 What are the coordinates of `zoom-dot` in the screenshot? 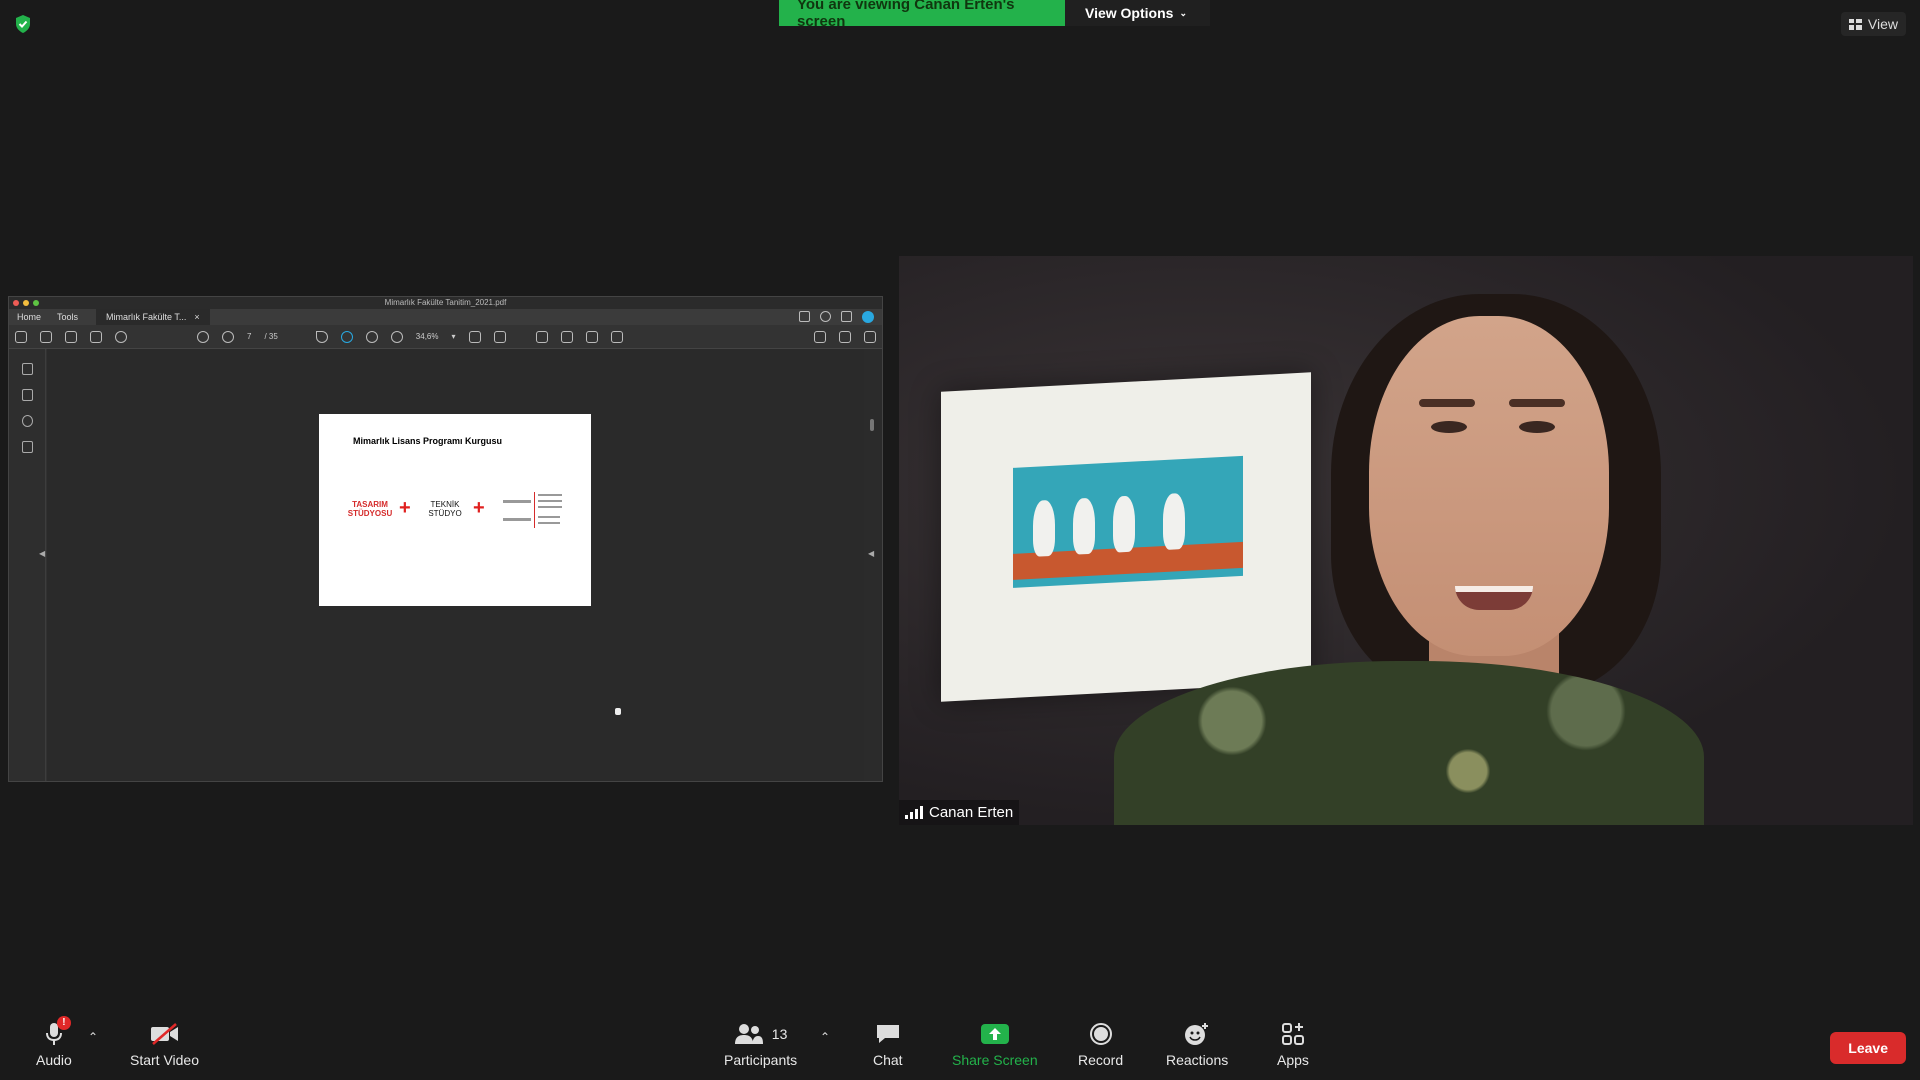 It's located at (36, 303).